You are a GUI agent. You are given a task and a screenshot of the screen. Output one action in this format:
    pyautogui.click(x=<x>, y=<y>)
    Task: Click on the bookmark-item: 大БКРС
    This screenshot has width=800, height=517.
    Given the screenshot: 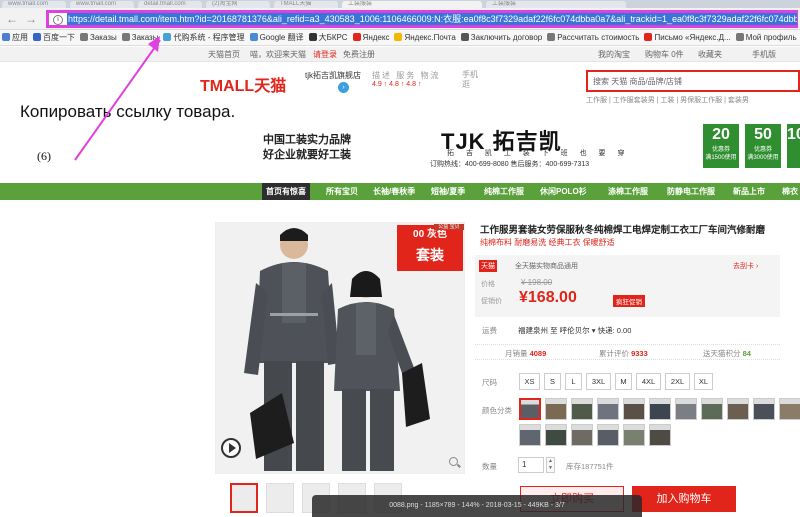 What is the action you would take?
    pyautogui.click(x=329, y=37)
    